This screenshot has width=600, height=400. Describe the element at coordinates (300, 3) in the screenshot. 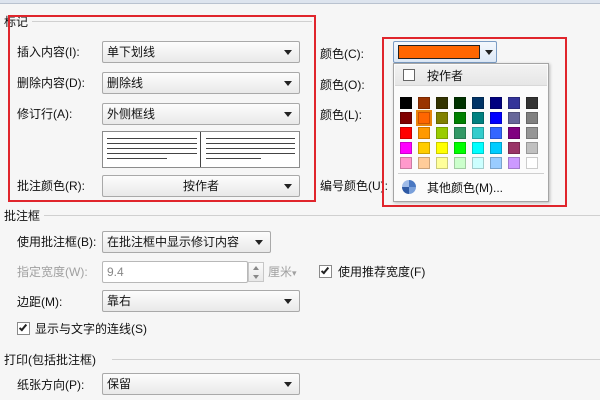

I see `top-border` at that location.